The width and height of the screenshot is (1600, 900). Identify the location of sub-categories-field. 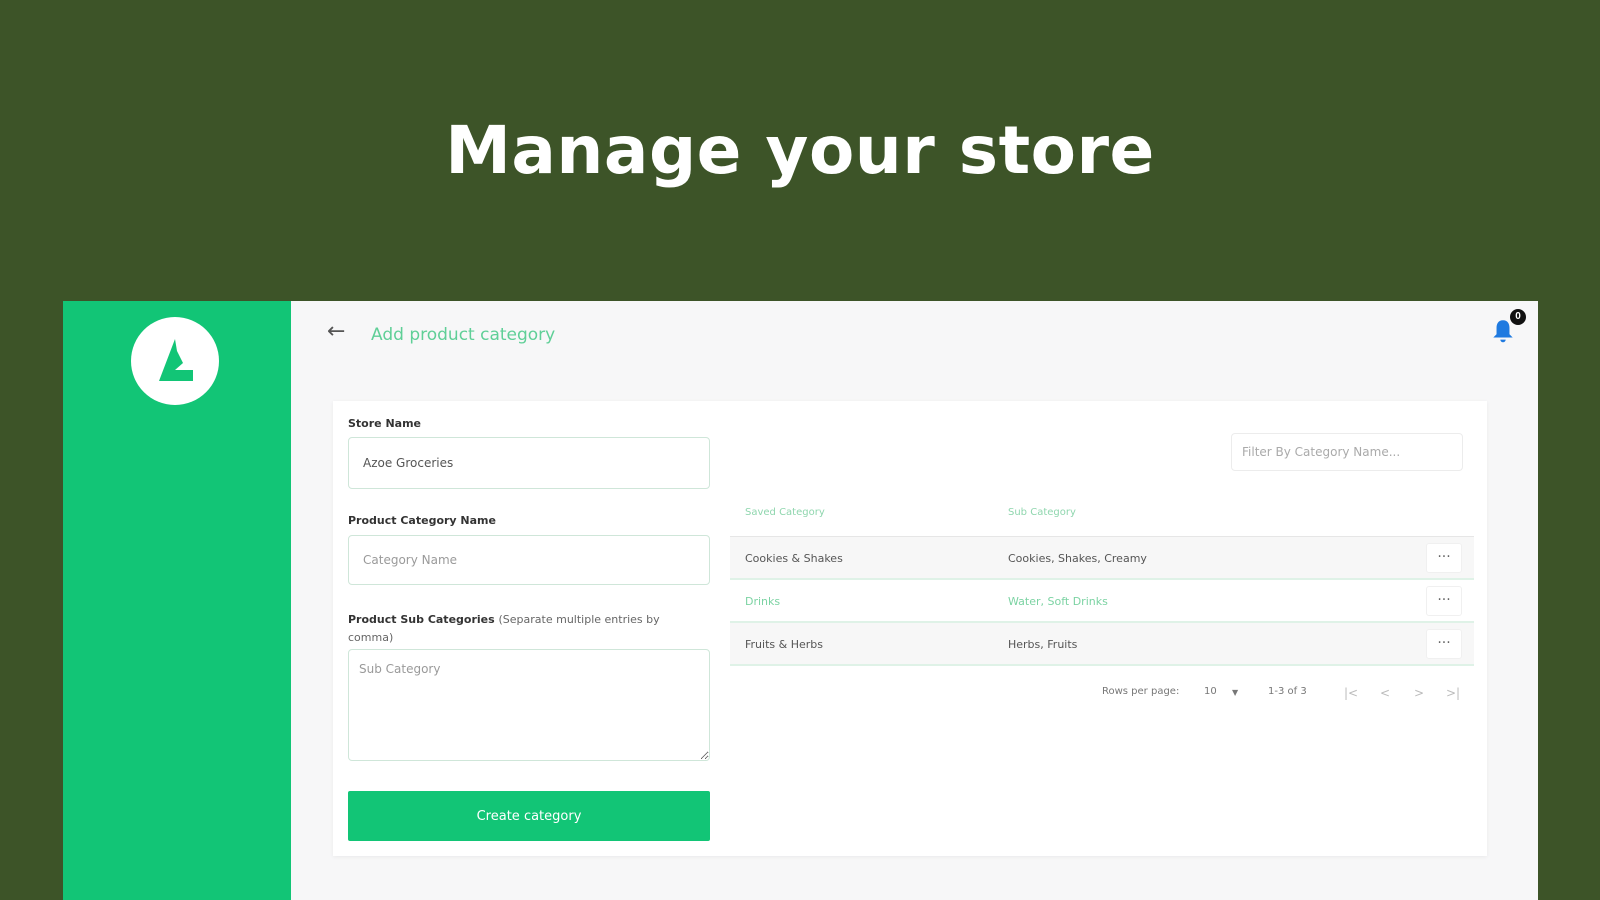
(529, 705).